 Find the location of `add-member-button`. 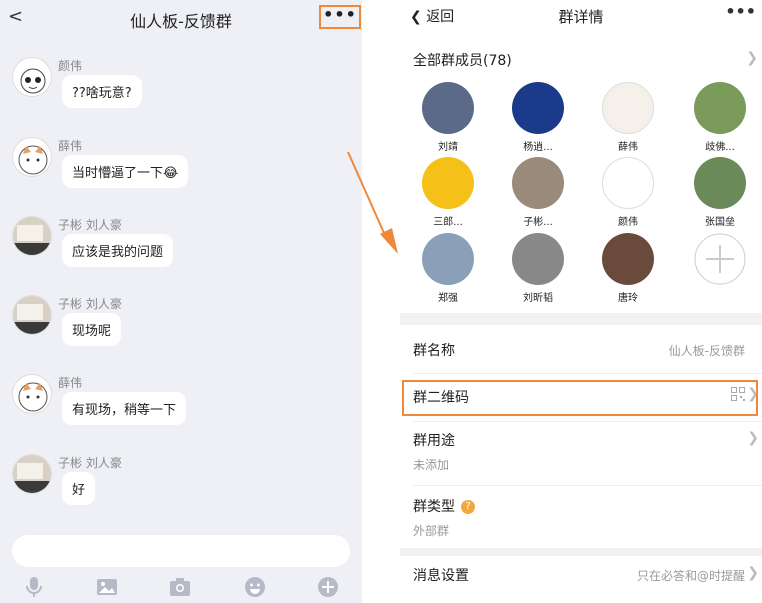

add-member-button is located at coordinates (720, 261).